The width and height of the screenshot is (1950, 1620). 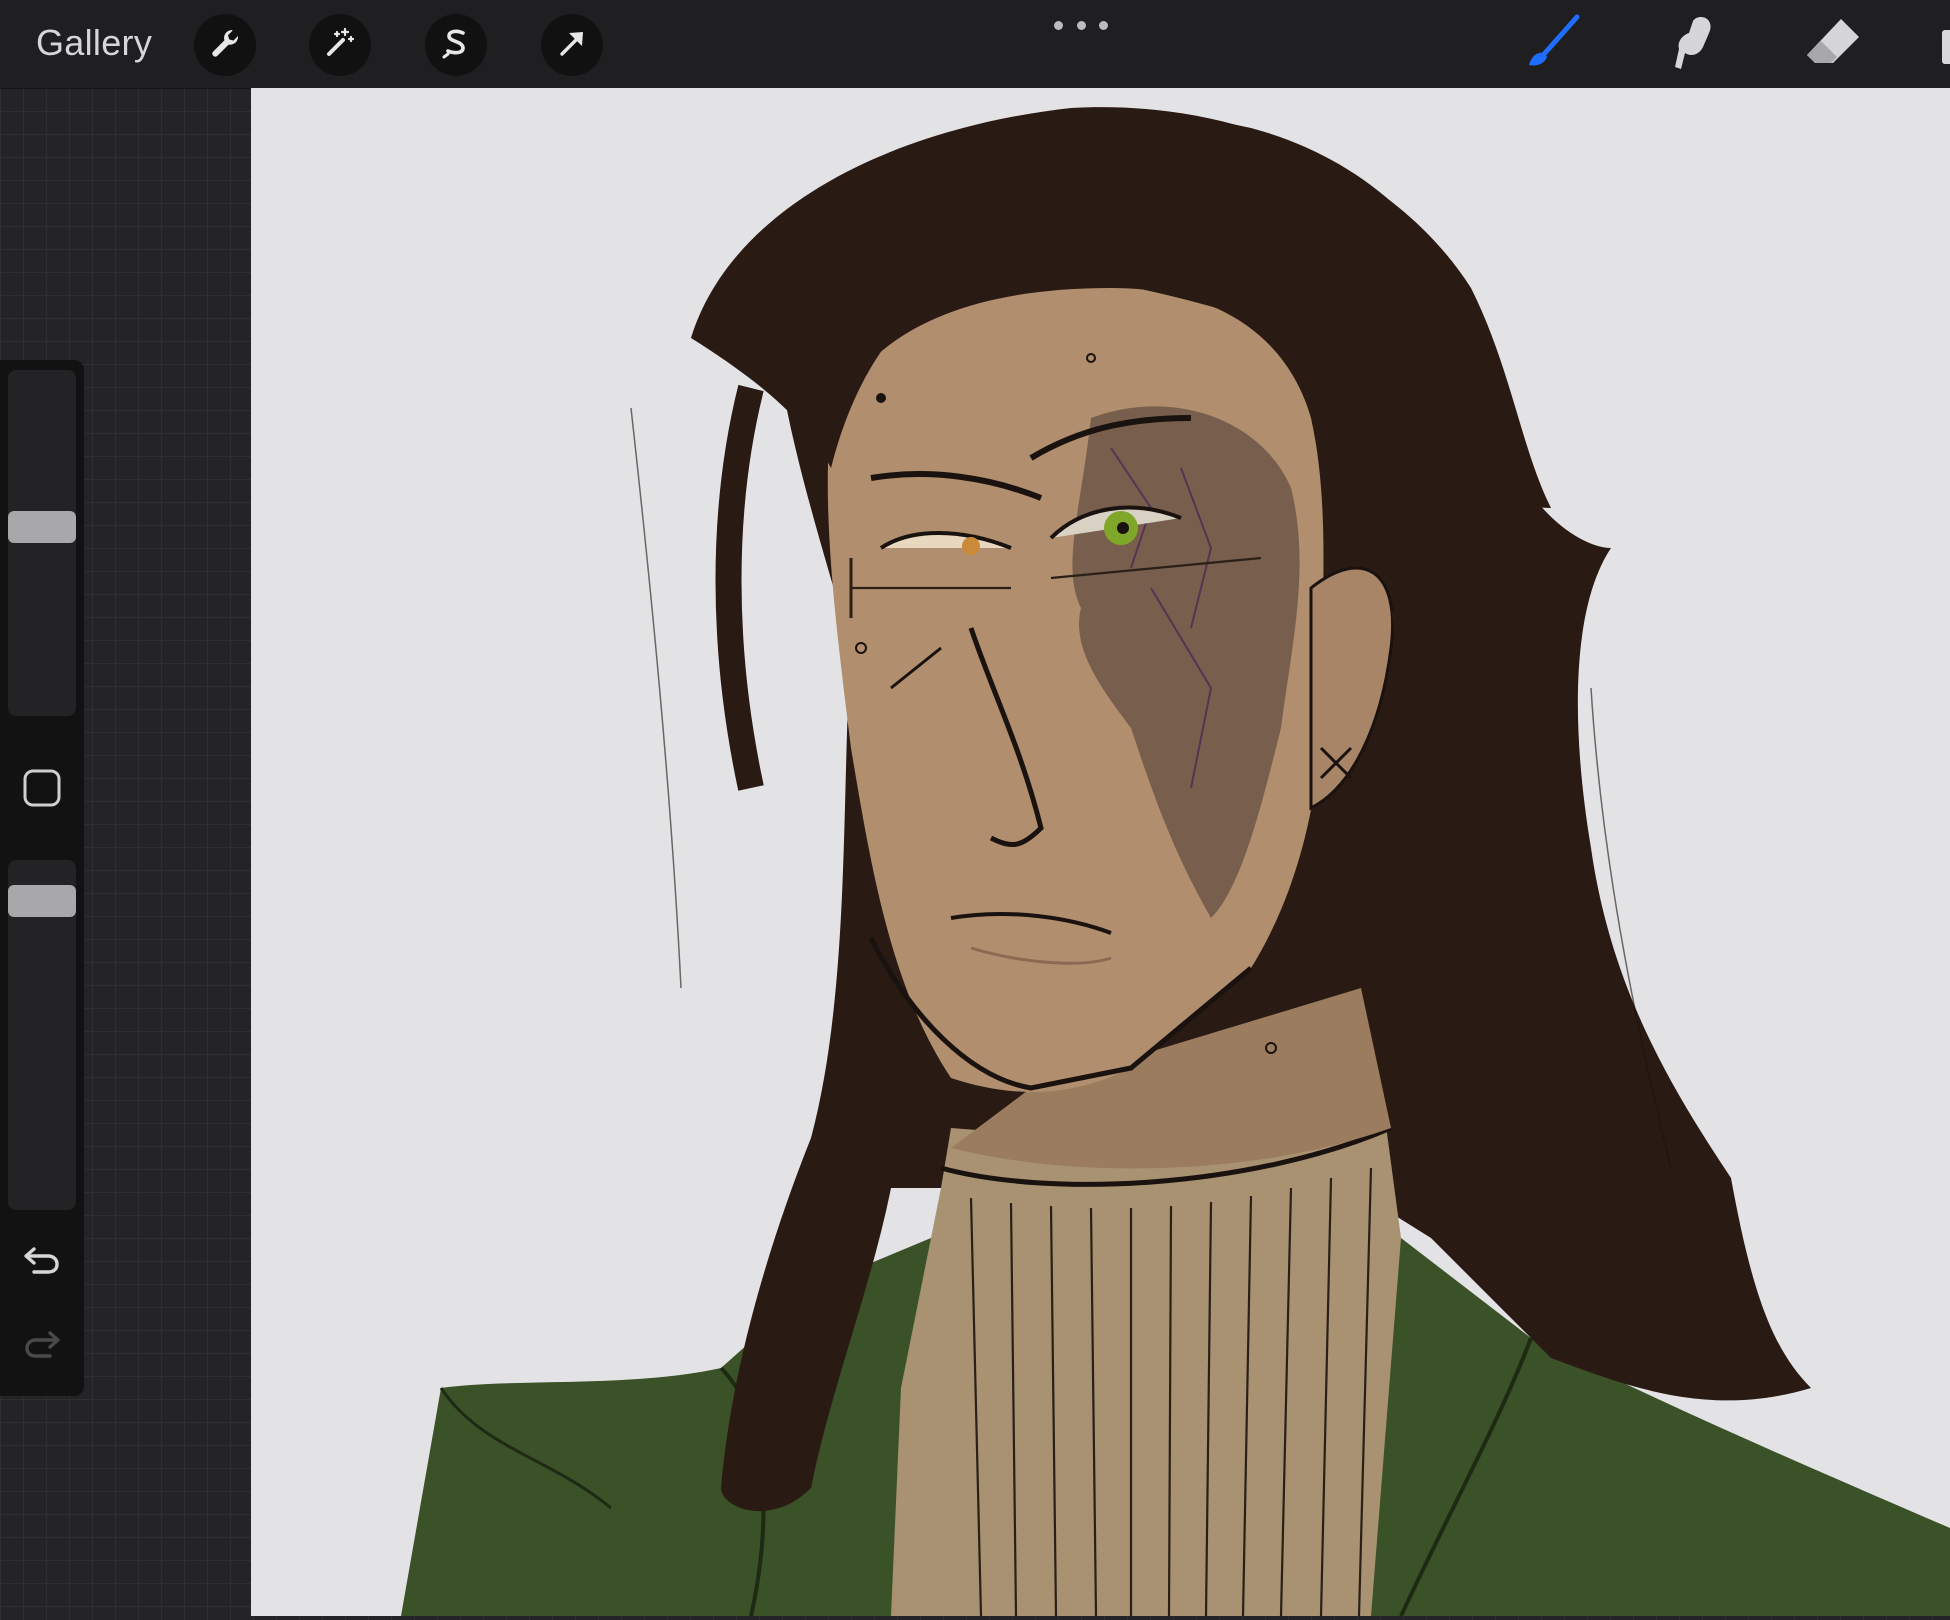 I want to click on opacity-handle, so click(x=42, y=901).